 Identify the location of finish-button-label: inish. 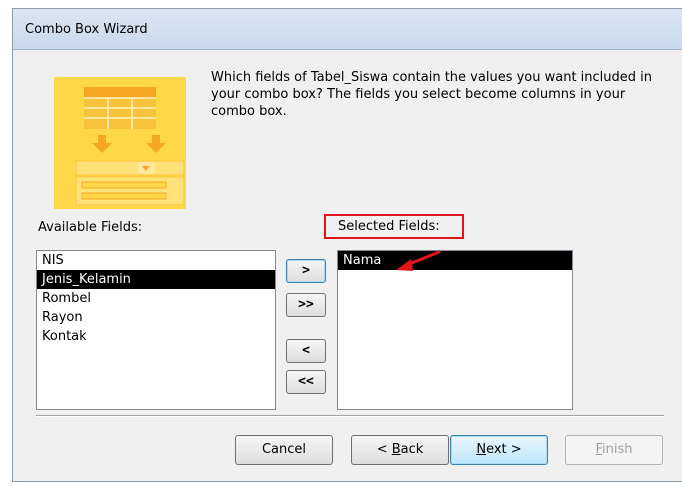
(617, 449).